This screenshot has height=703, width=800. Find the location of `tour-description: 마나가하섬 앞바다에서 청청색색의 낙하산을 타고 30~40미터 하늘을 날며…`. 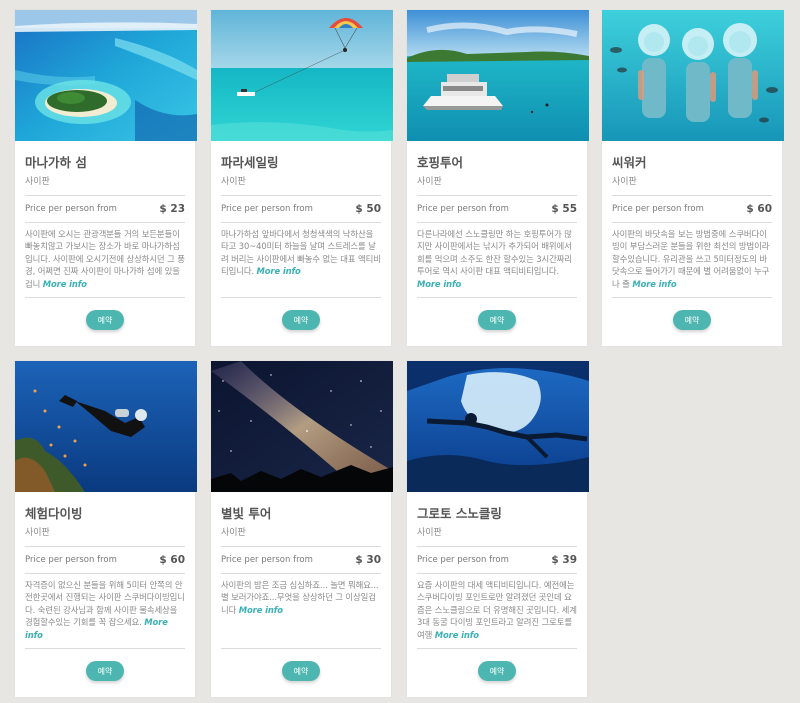

tour-description: 마나가하섬 앞바다에서 청청색색의 낙하산을 타고 30~40미터 하늘을 날며… is located at coordinates (301, 260).